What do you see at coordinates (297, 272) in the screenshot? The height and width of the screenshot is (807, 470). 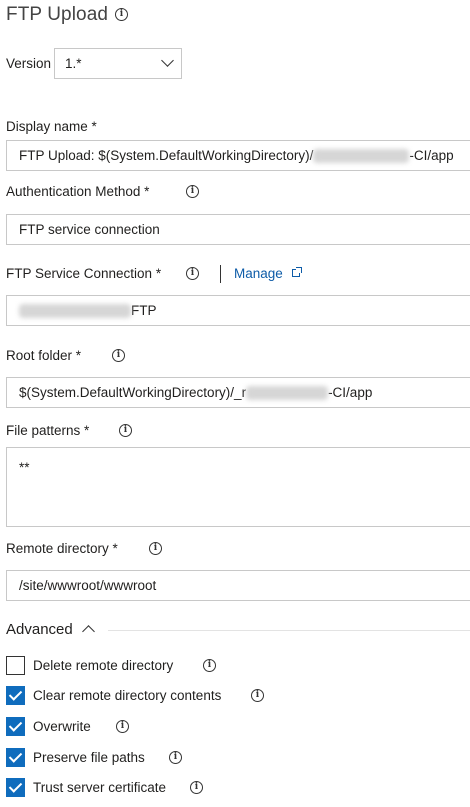 I see `external-link-icon` at bounding box center [297, 272].